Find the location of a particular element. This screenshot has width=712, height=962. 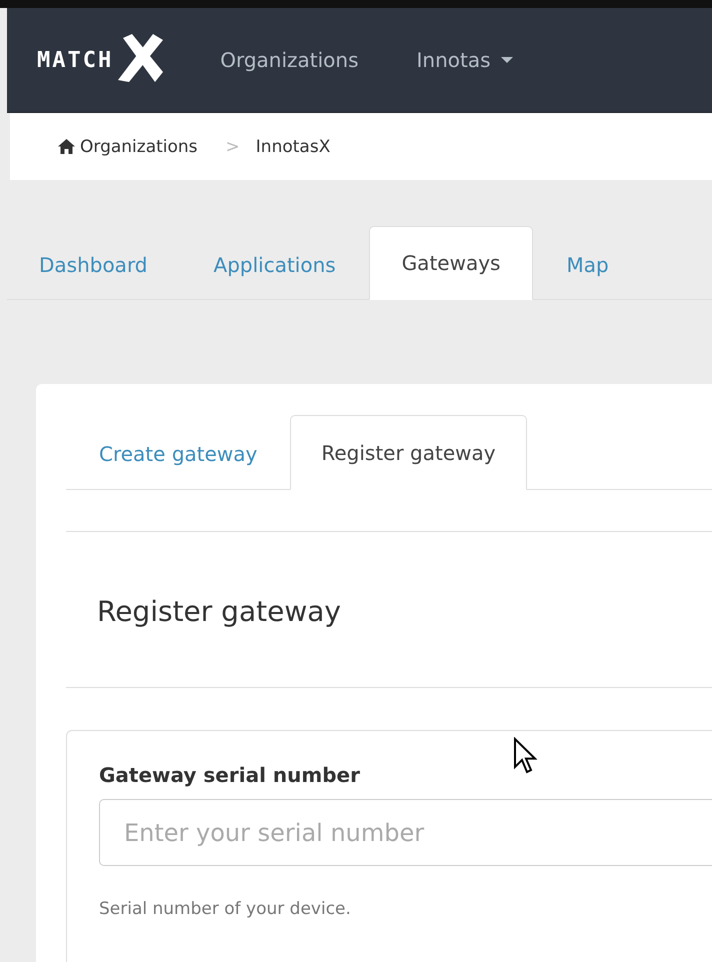

form-tab: Register gateway is located at coordinates (408, 452).